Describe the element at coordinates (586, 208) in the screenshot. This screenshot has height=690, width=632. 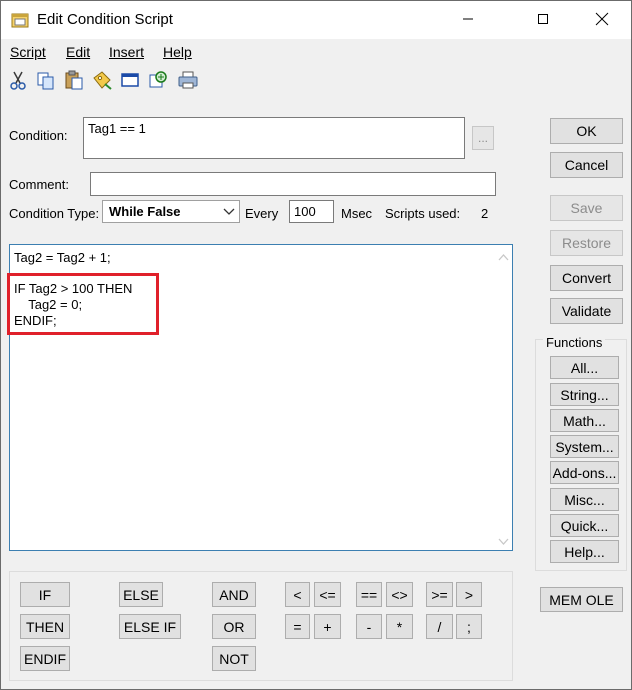
I see `save-button: Save` at that location.